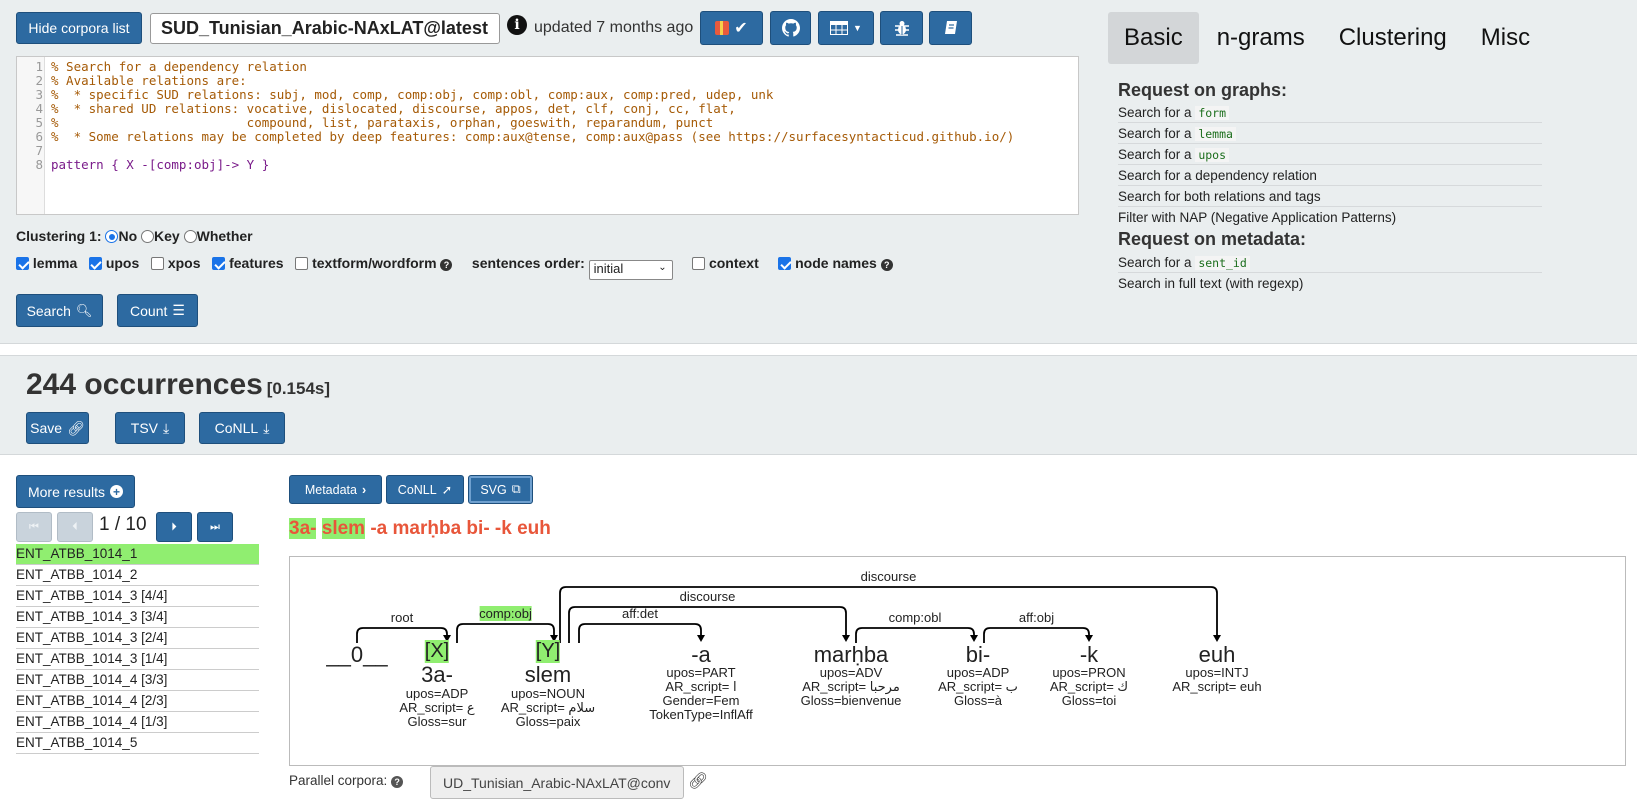 Image resolution: width=1637 pixels, height=802 pixels. What do you see at coordinates (137, 680) in the screenshot?
I see `sentence-list-item: ENT_ATBB_1014_4 [3/3]` at bounding box center [137, 680].